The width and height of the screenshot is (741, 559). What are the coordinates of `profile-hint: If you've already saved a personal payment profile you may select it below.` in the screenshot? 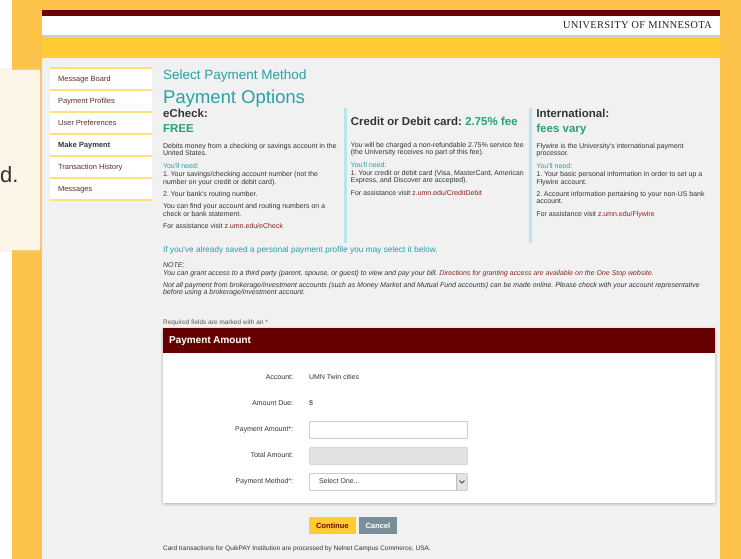 It's located at (301, 249).